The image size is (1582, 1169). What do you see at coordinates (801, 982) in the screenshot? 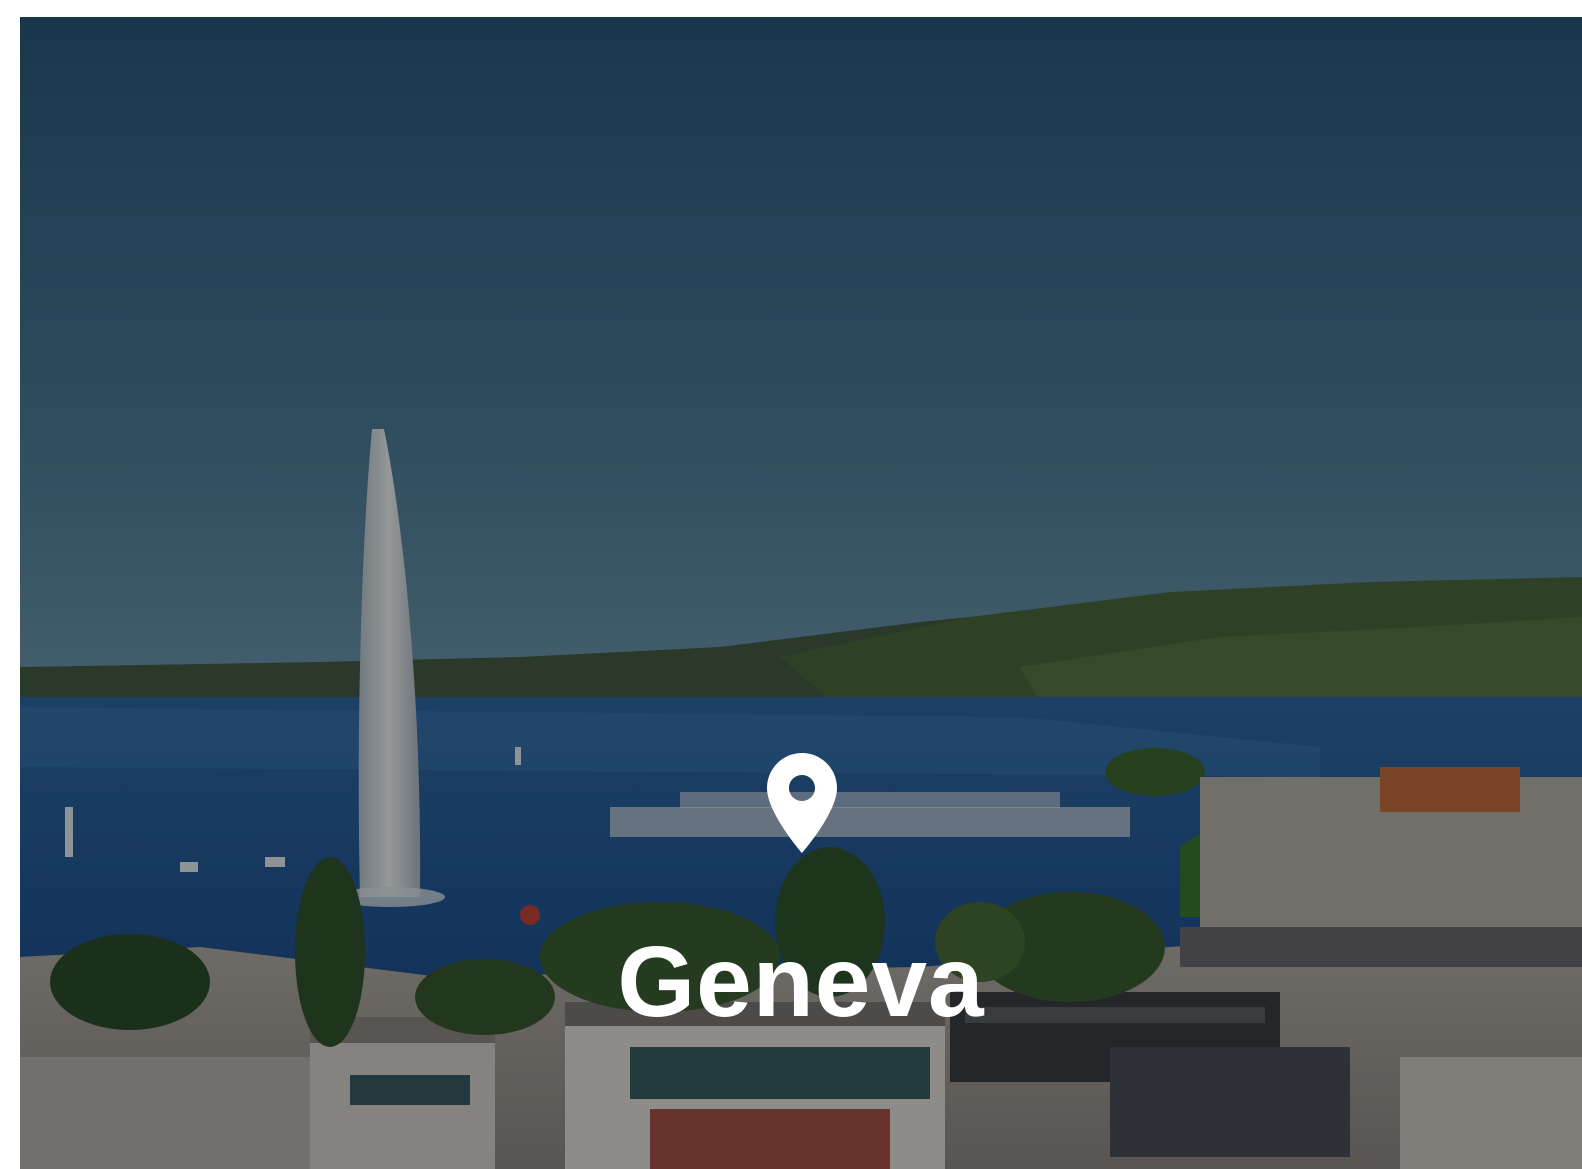
I see `city-name: Geneva` at bounding box center [801, 982].